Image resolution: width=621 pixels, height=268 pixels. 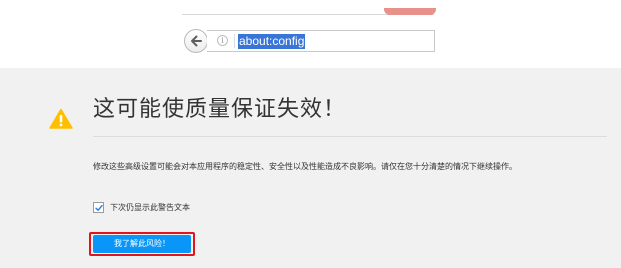 What do you see at coordinates (234, 41) in the screenshot?
I see `url-divider` at bounding box center [234, 41].